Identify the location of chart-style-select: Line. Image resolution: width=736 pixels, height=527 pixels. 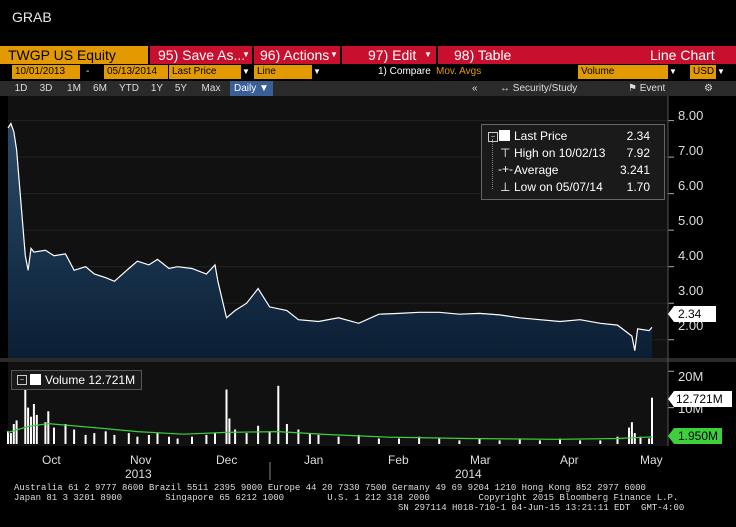
(283, 72).